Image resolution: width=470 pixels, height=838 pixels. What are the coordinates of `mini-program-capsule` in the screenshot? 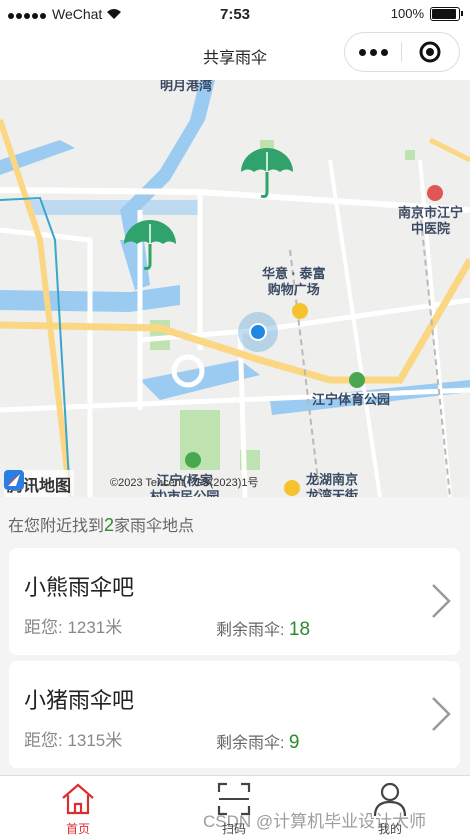 It's located at (402, 52).